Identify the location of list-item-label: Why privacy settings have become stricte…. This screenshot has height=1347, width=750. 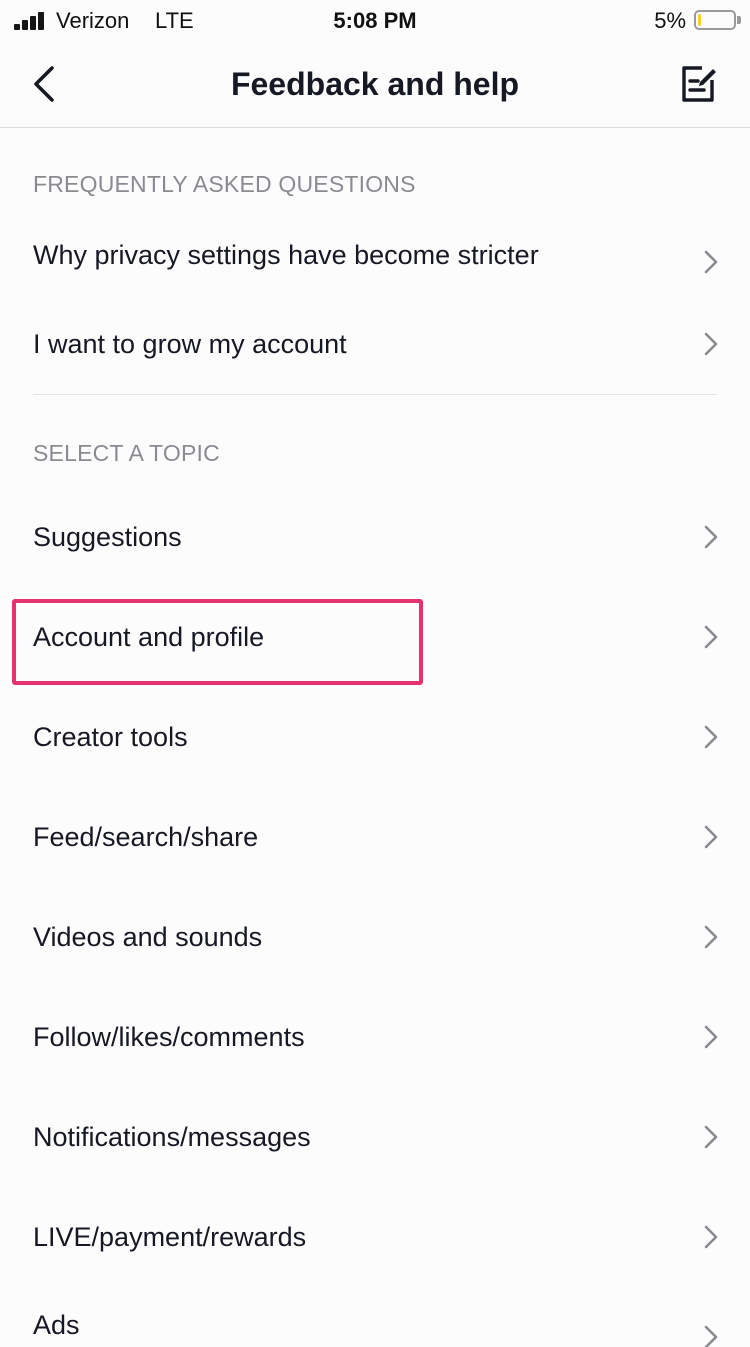
(286, 255).